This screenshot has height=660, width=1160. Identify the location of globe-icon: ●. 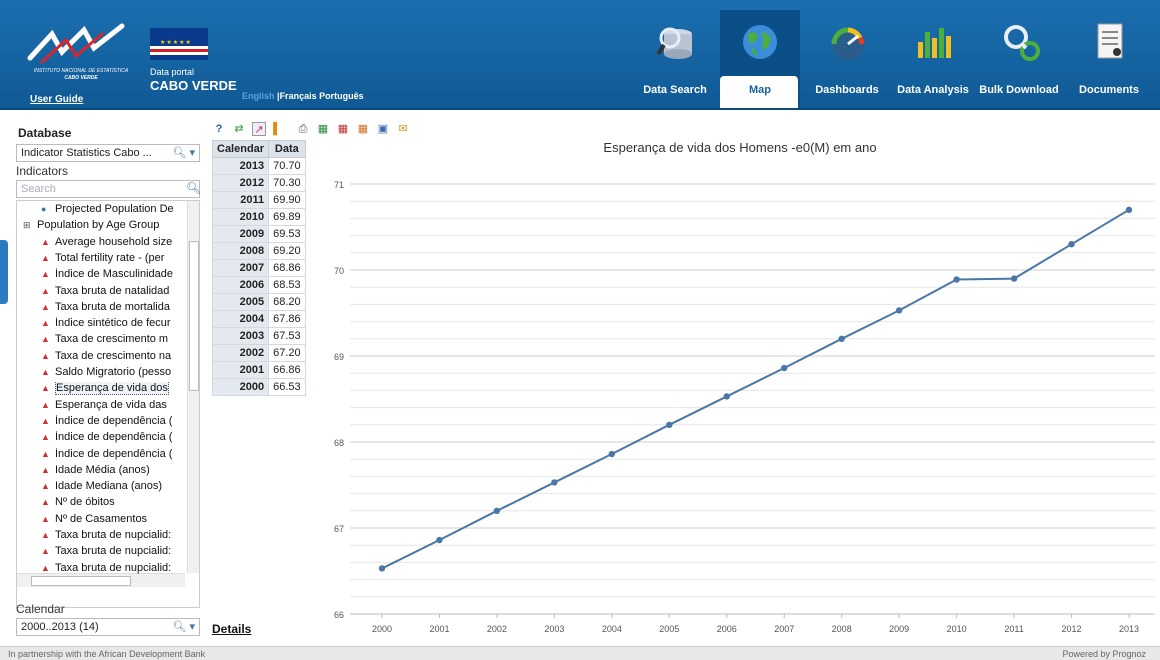
(44, 209).